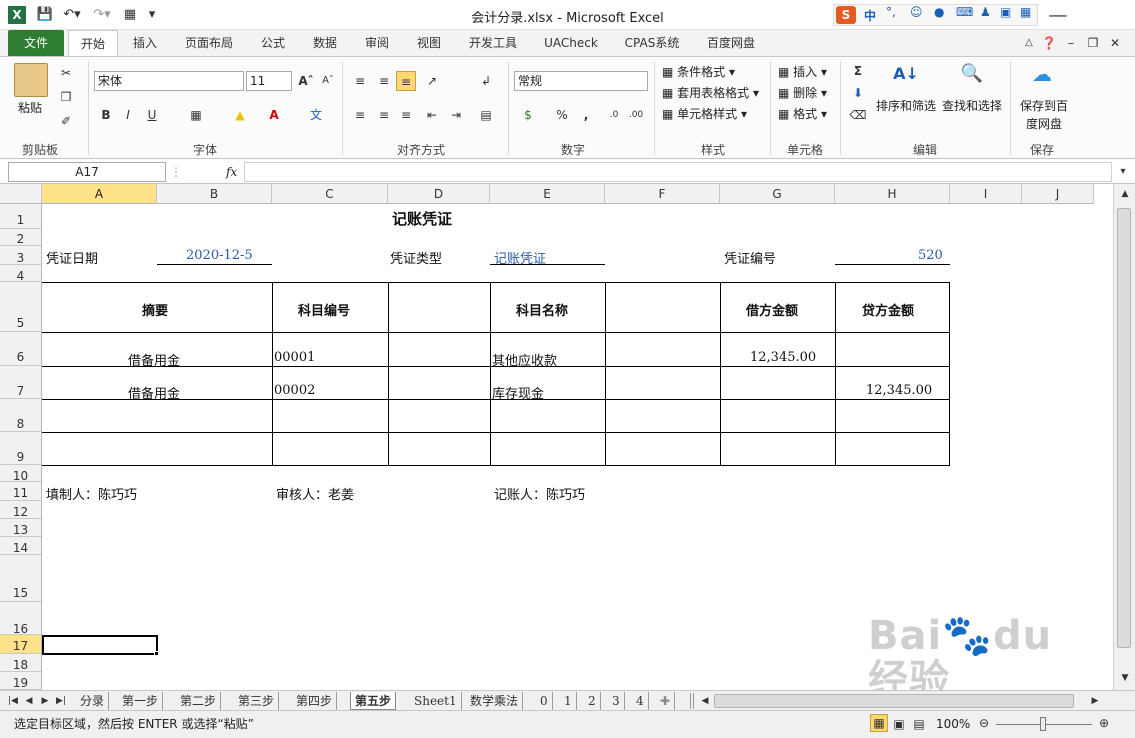 The height and width of the screenshot is (738, 1135). What do you see at coordinates (870, 15) in the screenshot?
I see `ime-mode-label: 中` at bounding box center [870, 15].